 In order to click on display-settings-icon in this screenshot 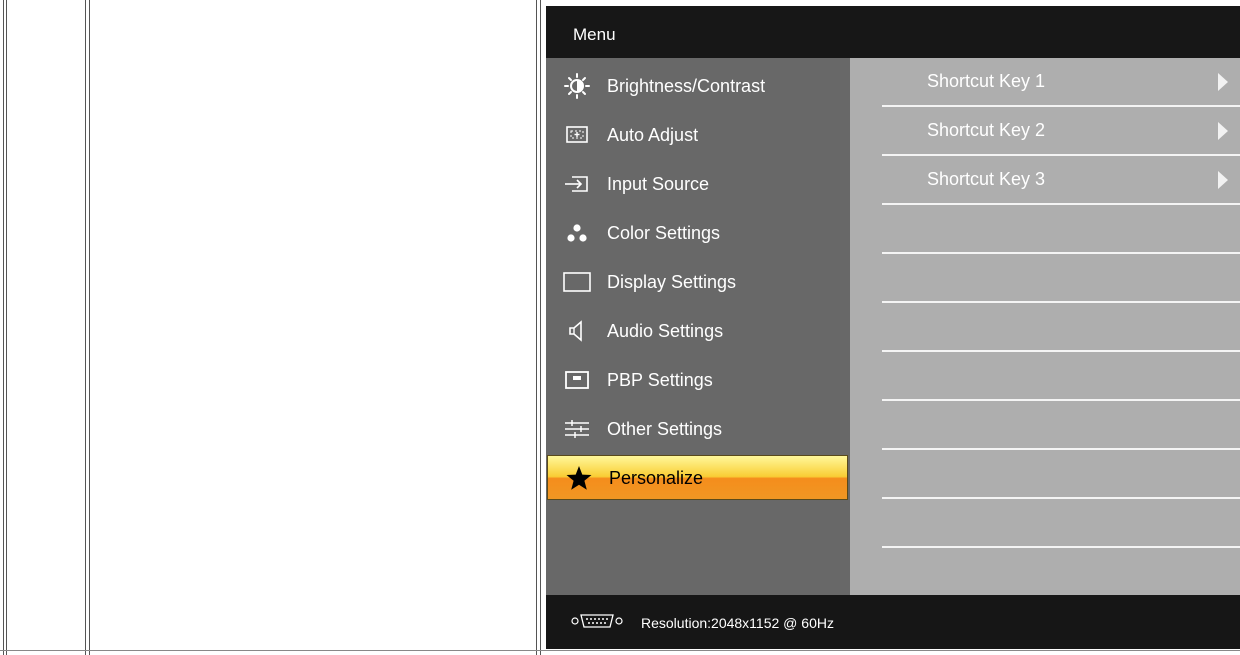, I will do `click(577, 282)`.